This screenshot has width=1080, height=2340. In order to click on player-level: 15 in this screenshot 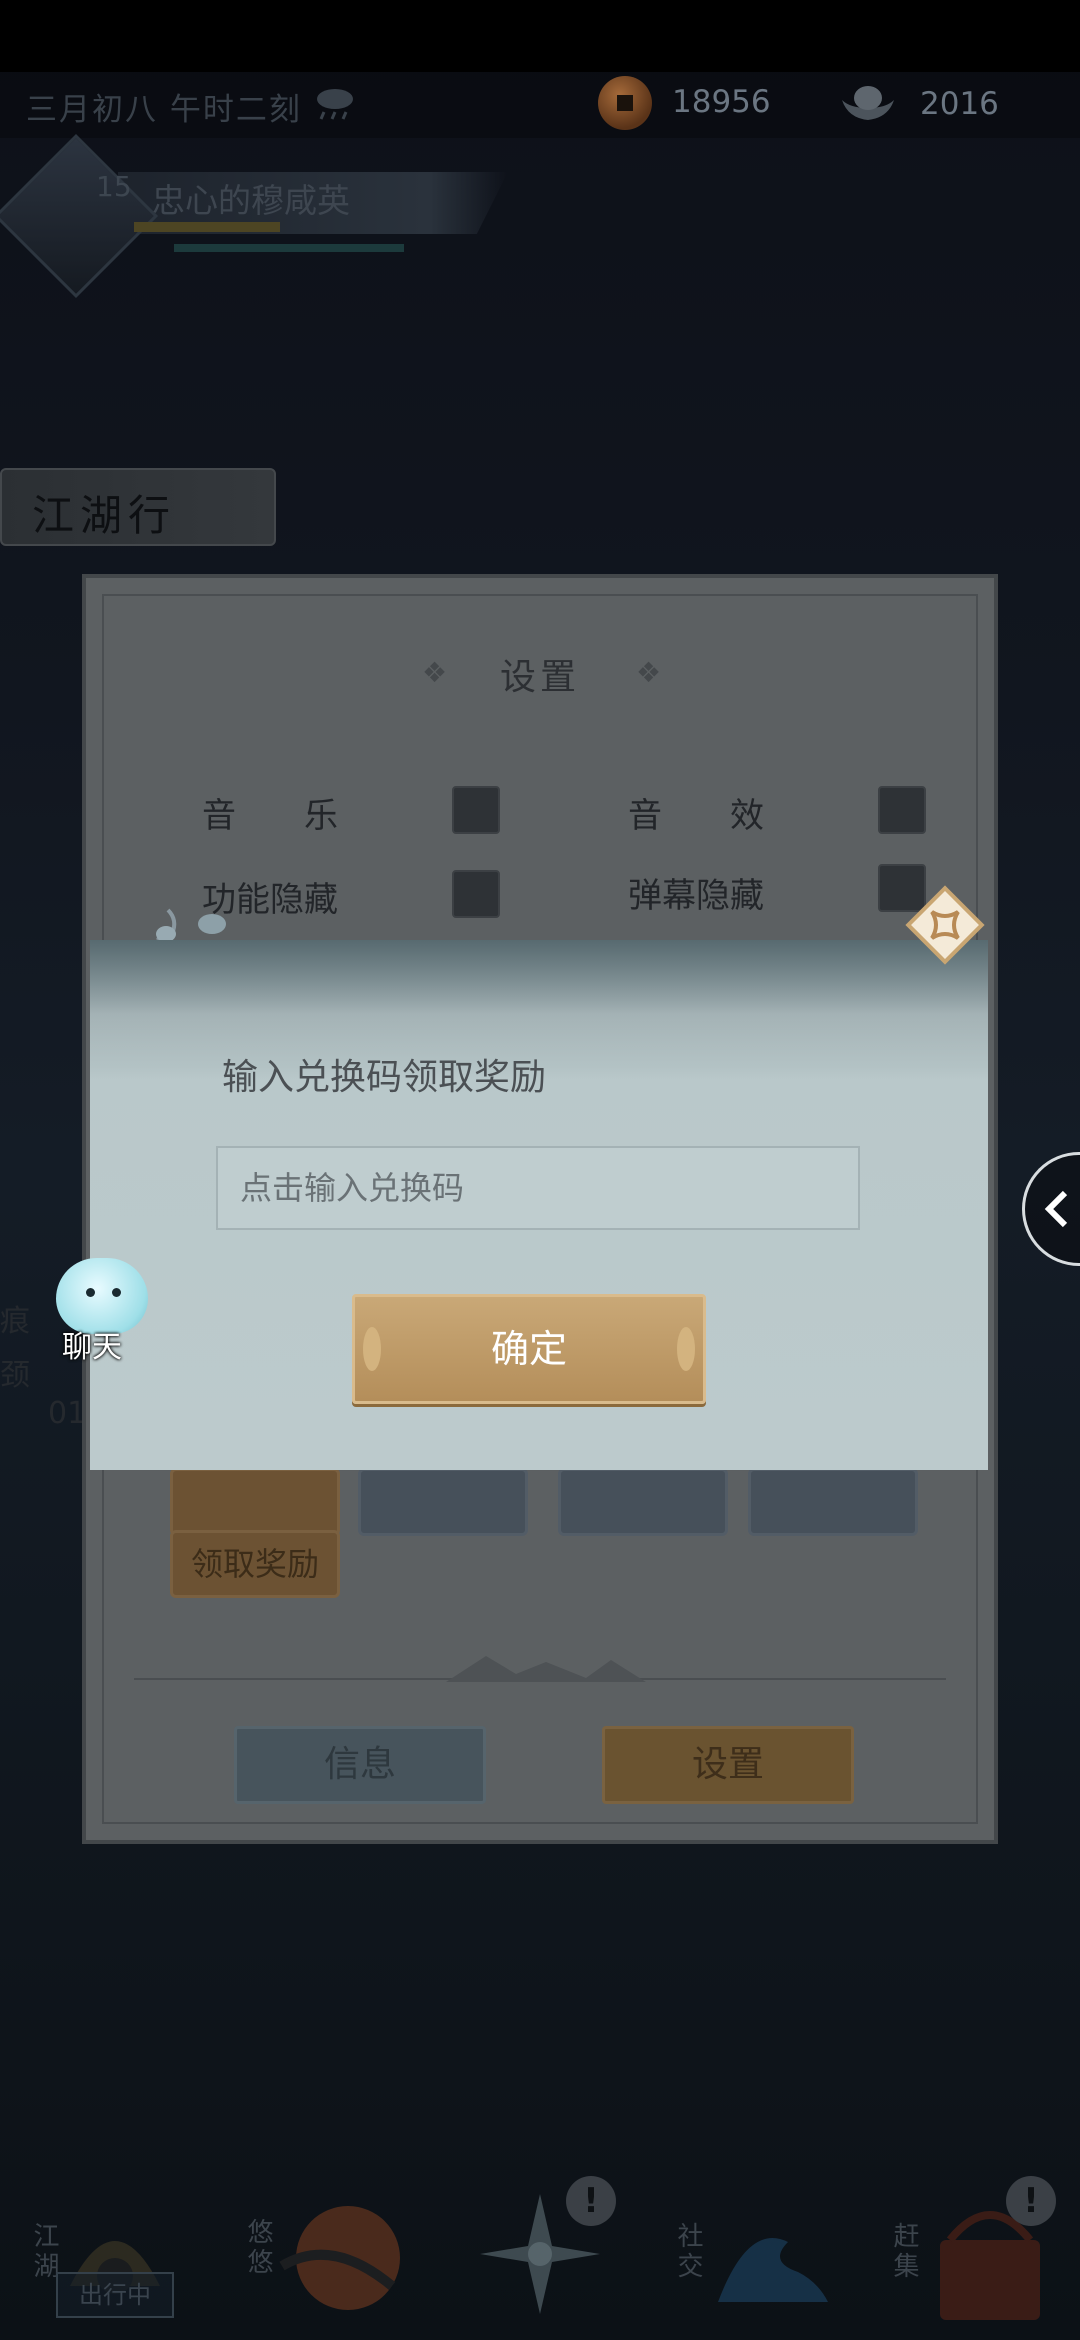, I will do `click(114, 186)`.